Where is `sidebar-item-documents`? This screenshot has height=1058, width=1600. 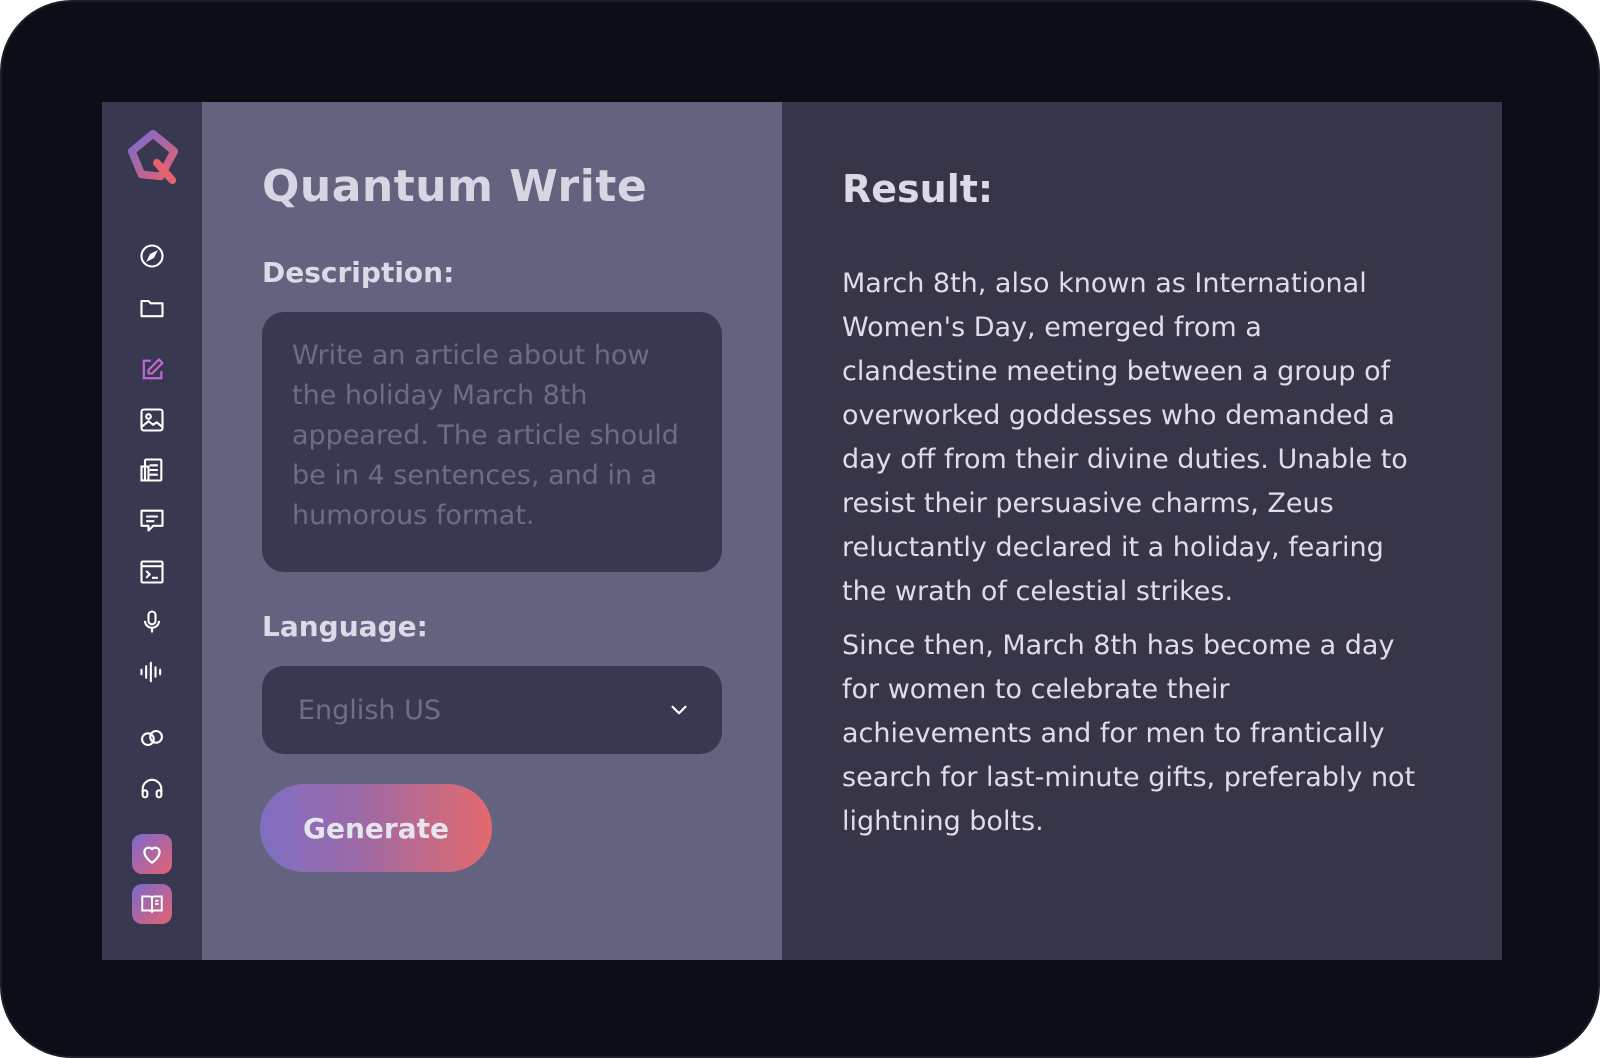 sidebar-item-documents is located at coordinates (152, 470).